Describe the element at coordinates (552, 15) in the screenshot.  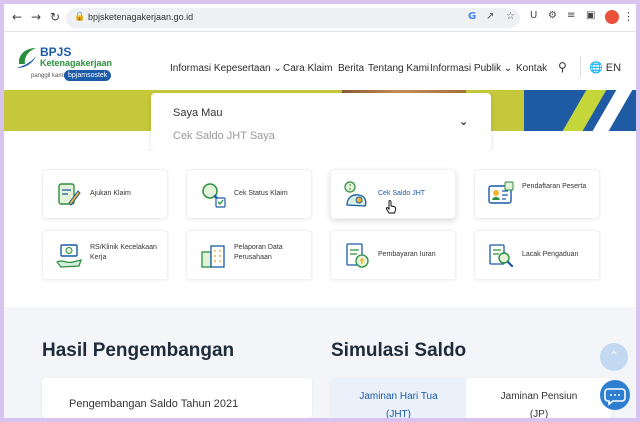
I see `puzzle-icon: ⚙` at that location.